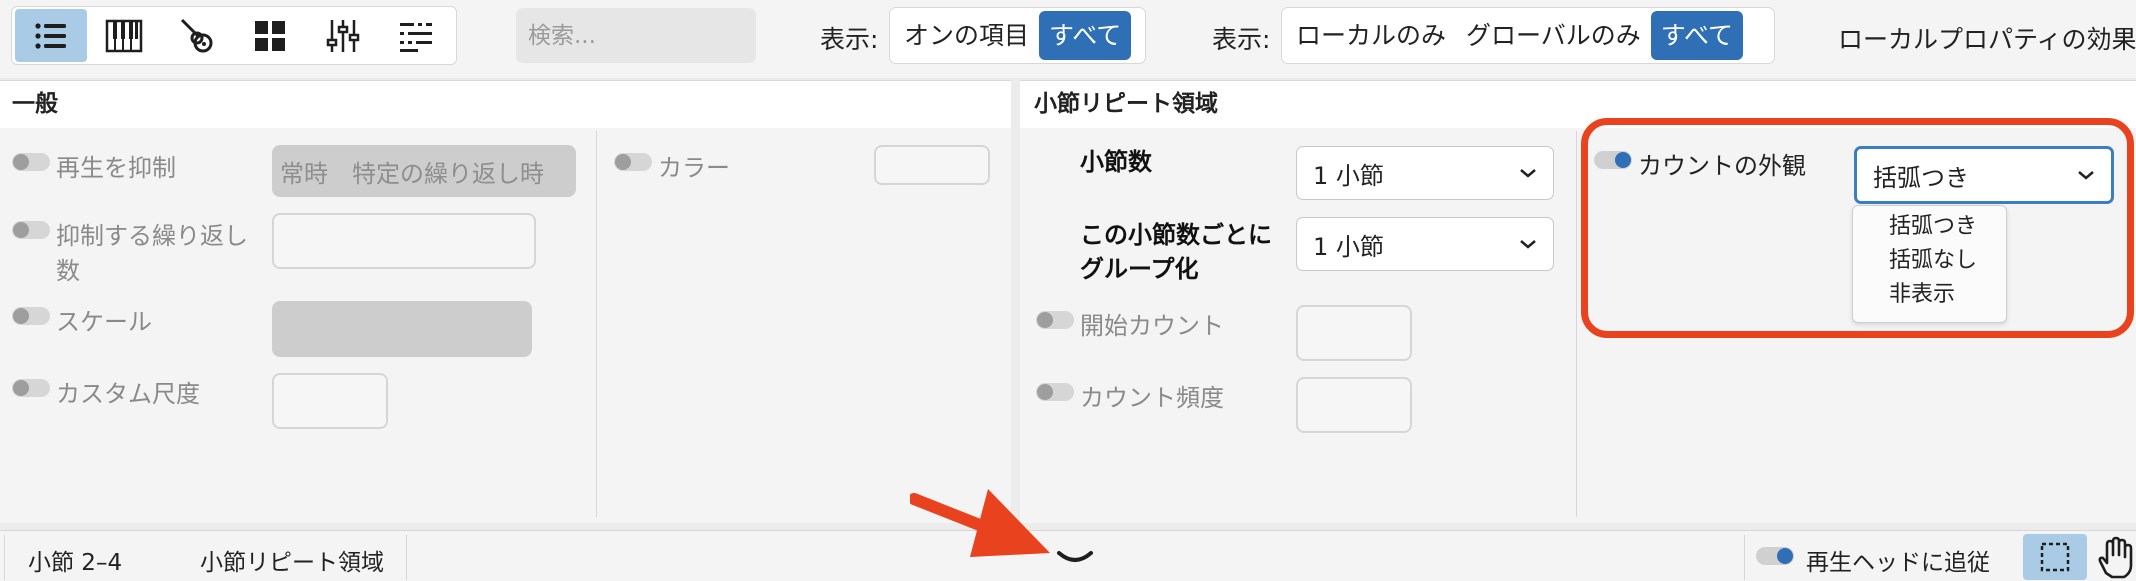  I want to click on list-icon, so click(50, 35).